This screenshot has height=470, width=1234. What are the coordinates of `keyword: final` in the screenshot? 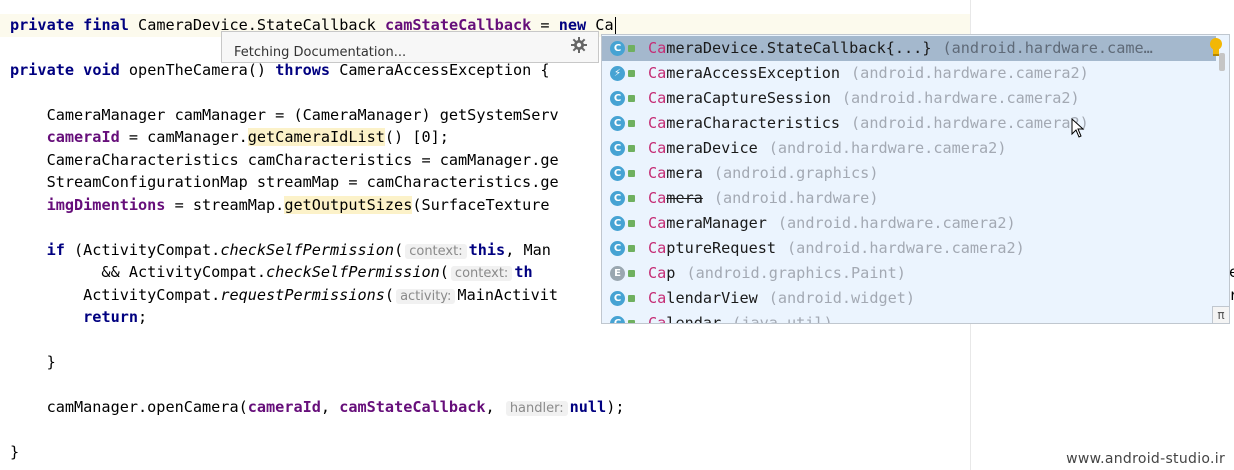 It's located at (106, 25).